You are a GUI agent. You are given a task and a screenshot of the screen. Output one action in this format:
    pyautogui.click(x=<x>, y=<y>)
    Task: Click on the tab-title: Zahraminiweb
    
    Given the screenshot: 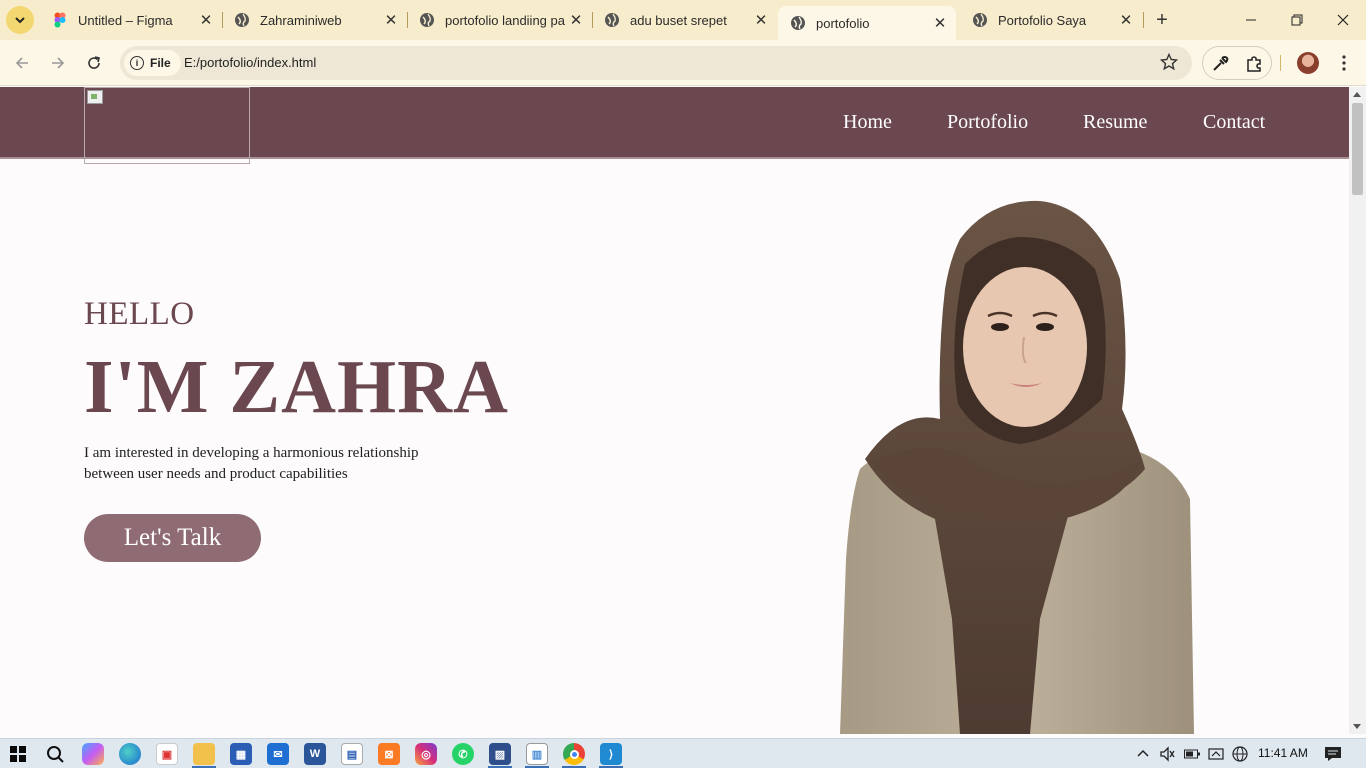 What is the action you would take?
    pyautogui.click(x=301, y=20)
    